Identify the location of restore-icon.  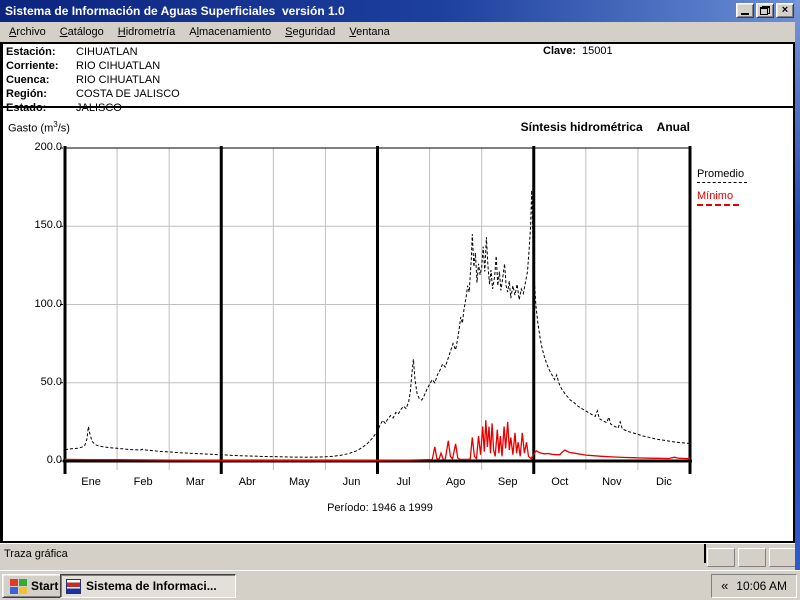
(765, 10).